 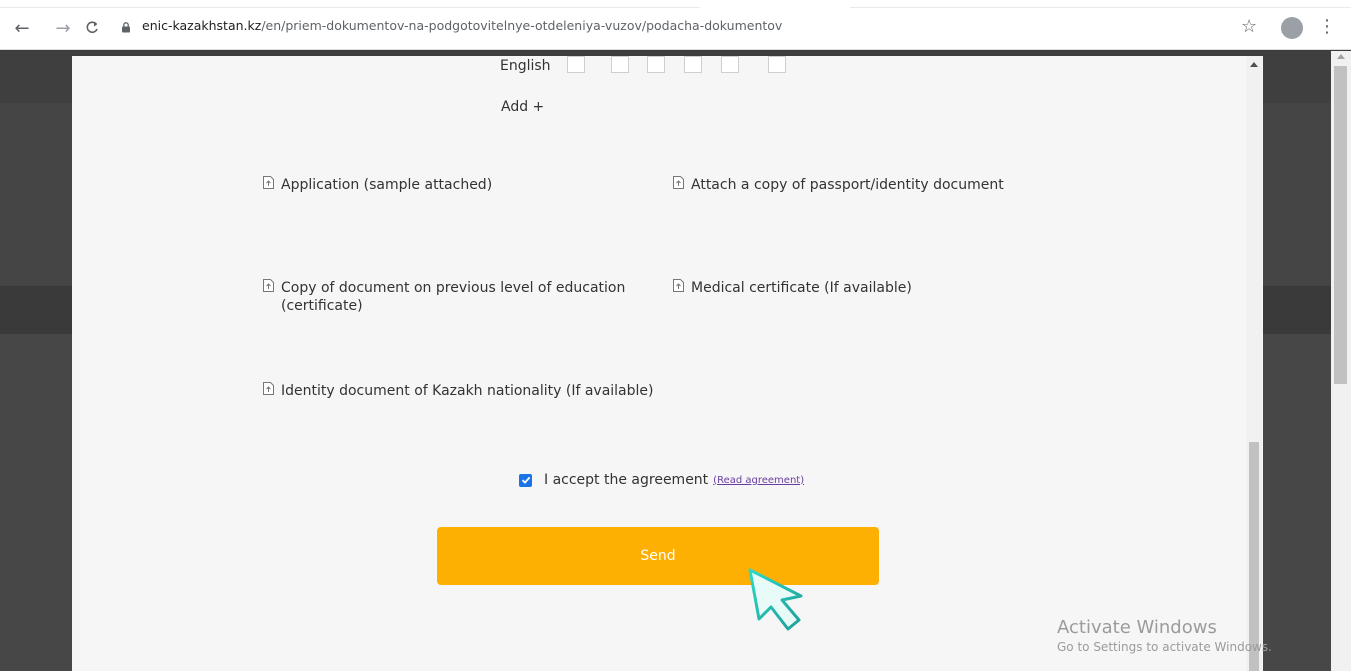 What do you see at coordinates (1292, 28) in the screenshot?
I see `profile-avatar-icon` at bounding box center [1292, 28].